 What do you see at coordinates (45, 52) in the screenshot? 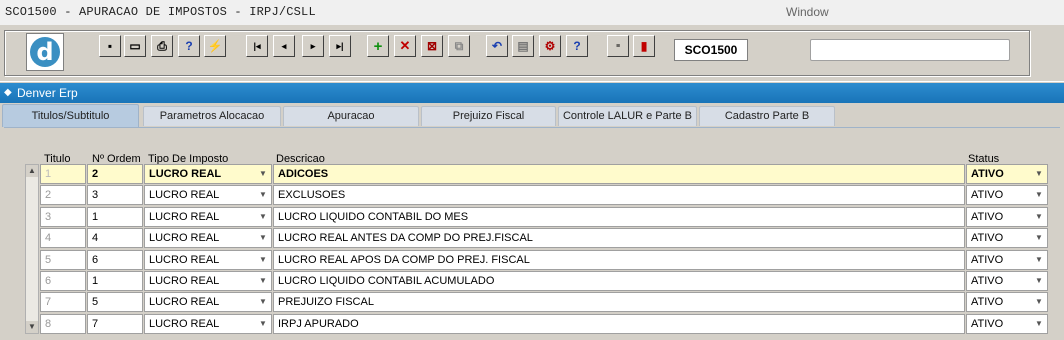
I see `logo-icon: d` at bounding box center [45, 52].